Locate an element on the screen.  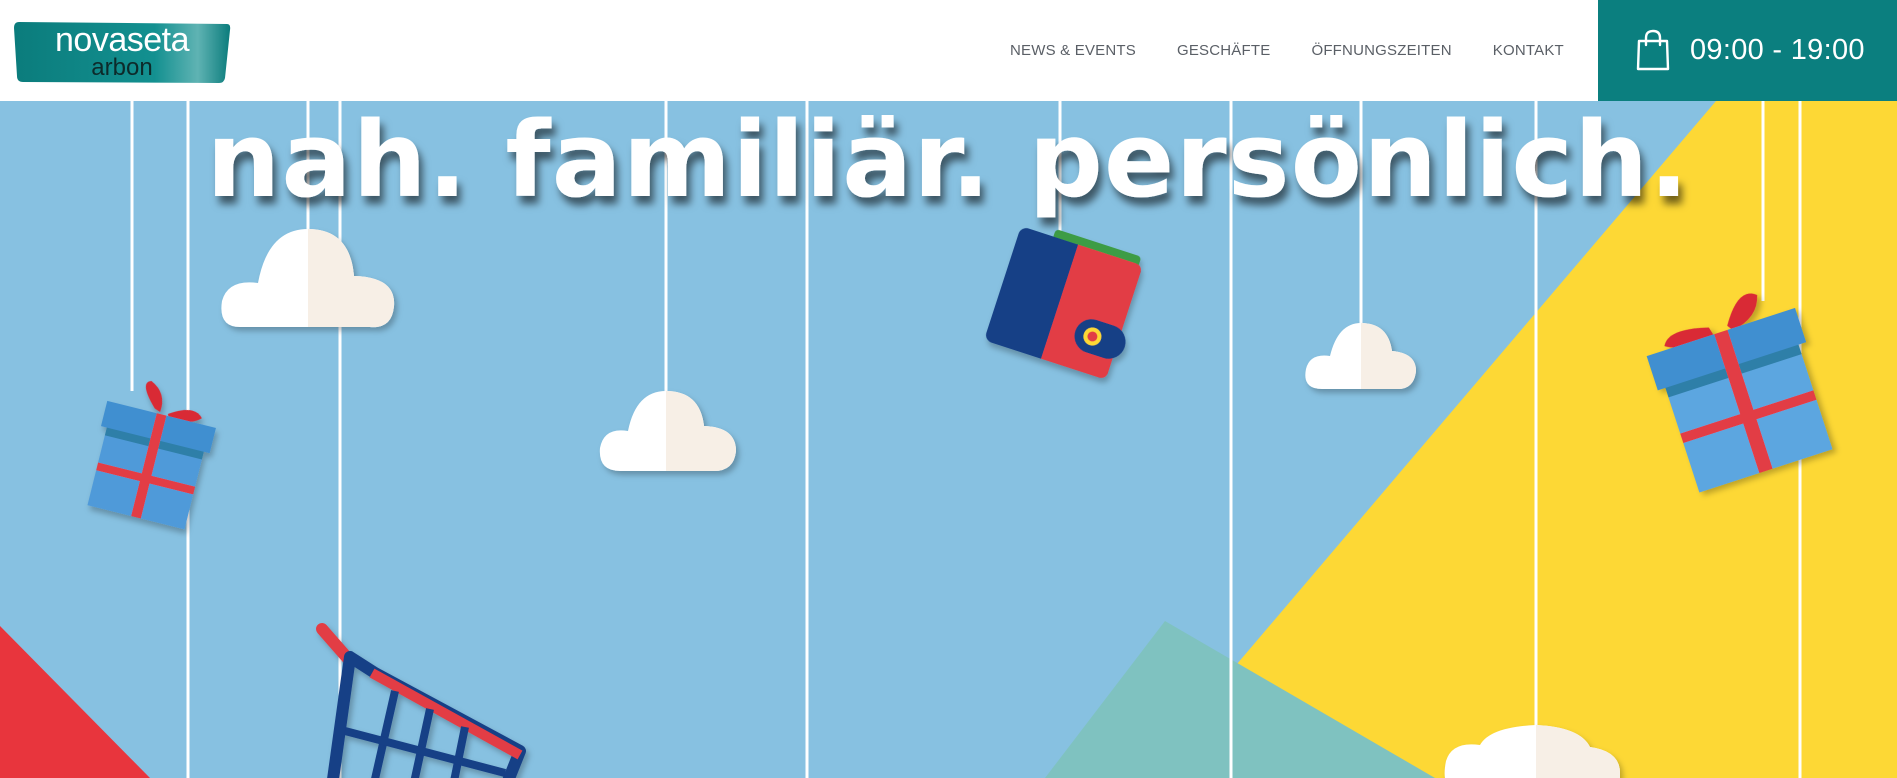
red-triangle-shape is located at coordinates (75, 702).